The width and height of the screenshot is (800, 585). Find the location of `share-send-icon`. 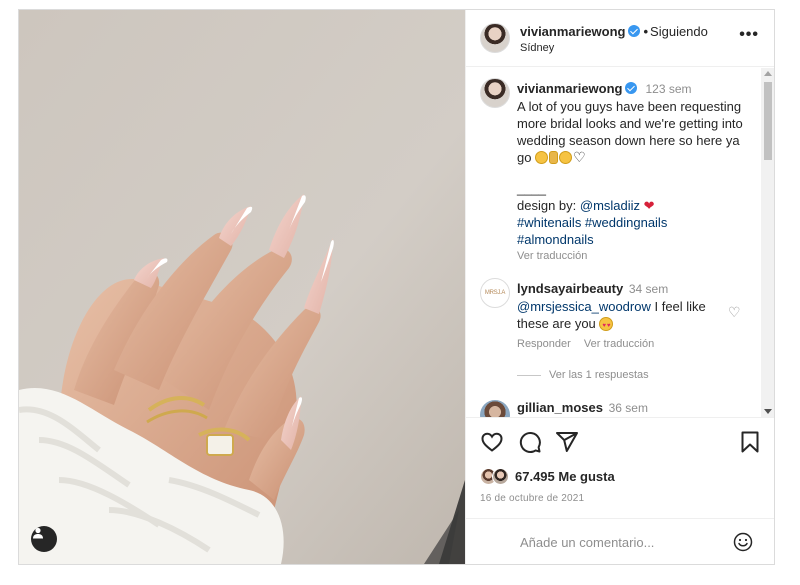

share-send-icon is located at coordinates (567, 442).